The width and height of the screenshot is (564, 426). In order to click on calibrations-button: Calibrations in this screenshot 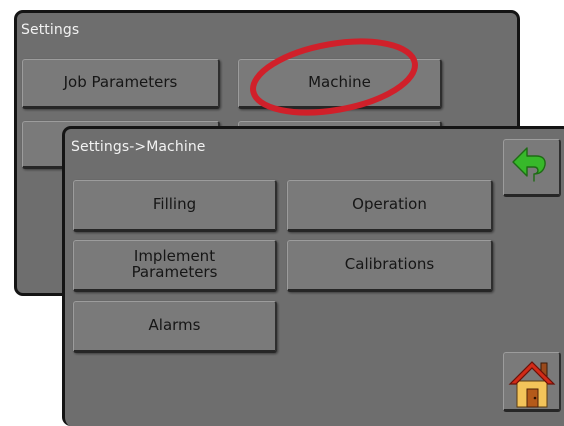, I will do `click(390, 266)`.